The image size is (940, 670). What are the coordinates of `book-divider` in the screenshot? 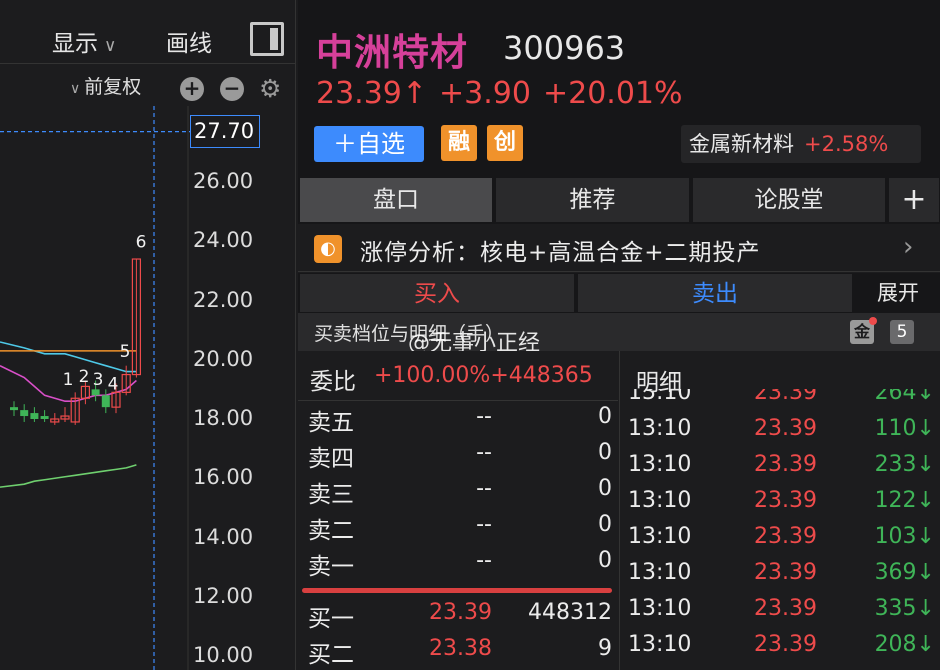 It's located at (457, 590).